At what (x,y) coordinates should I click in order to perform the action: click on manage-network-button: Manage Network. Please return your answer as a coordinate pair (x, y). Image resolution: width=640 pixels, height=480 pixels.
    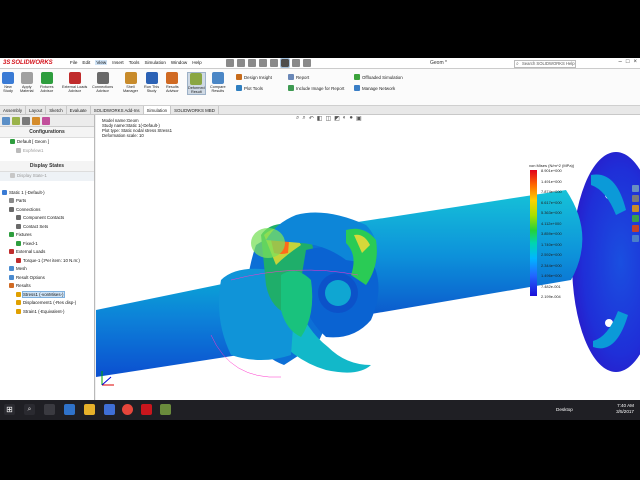
    Looking at the image, I should click on (374, 88).